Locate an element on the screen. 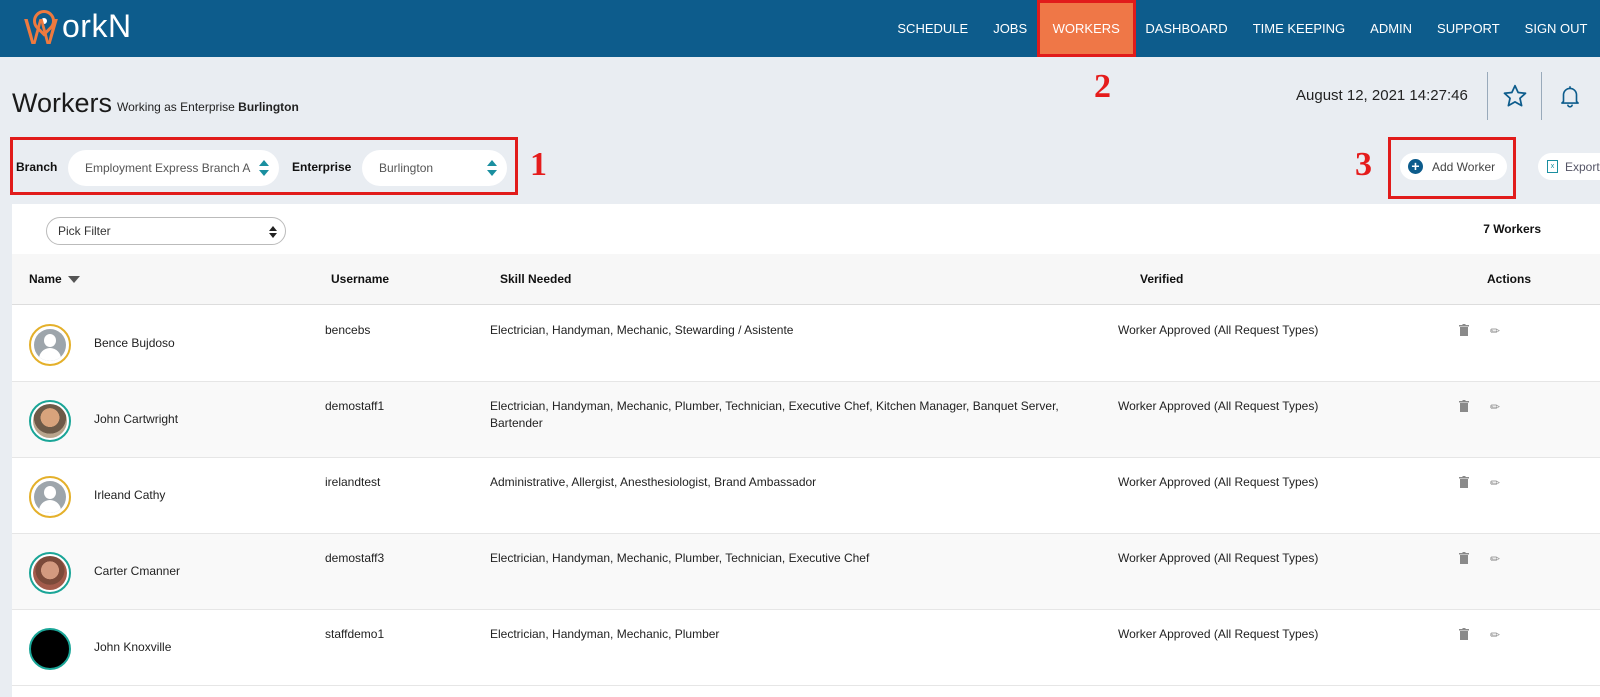 Image resolution: width=1600 pixels, height=697 pixels. column-header-skill: Skill Needed is located at coordinates (536, 279).